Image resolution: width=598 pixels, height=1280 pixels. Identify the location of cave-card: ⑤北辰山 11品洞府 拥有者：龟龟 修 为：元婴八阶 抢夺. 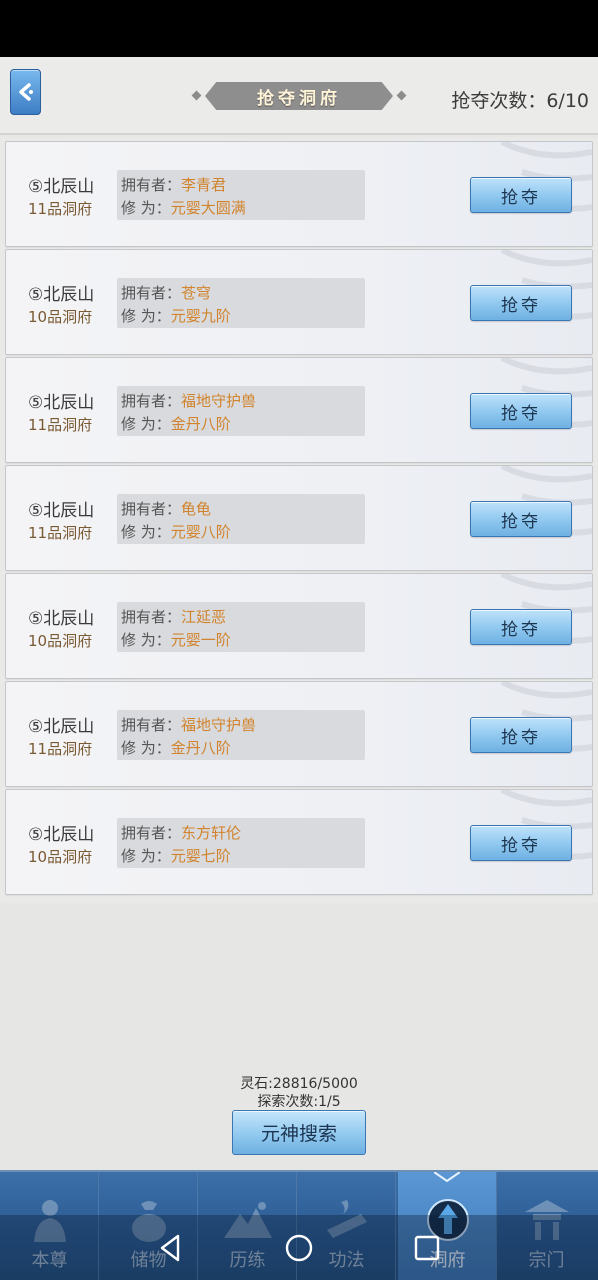
(299, 518).